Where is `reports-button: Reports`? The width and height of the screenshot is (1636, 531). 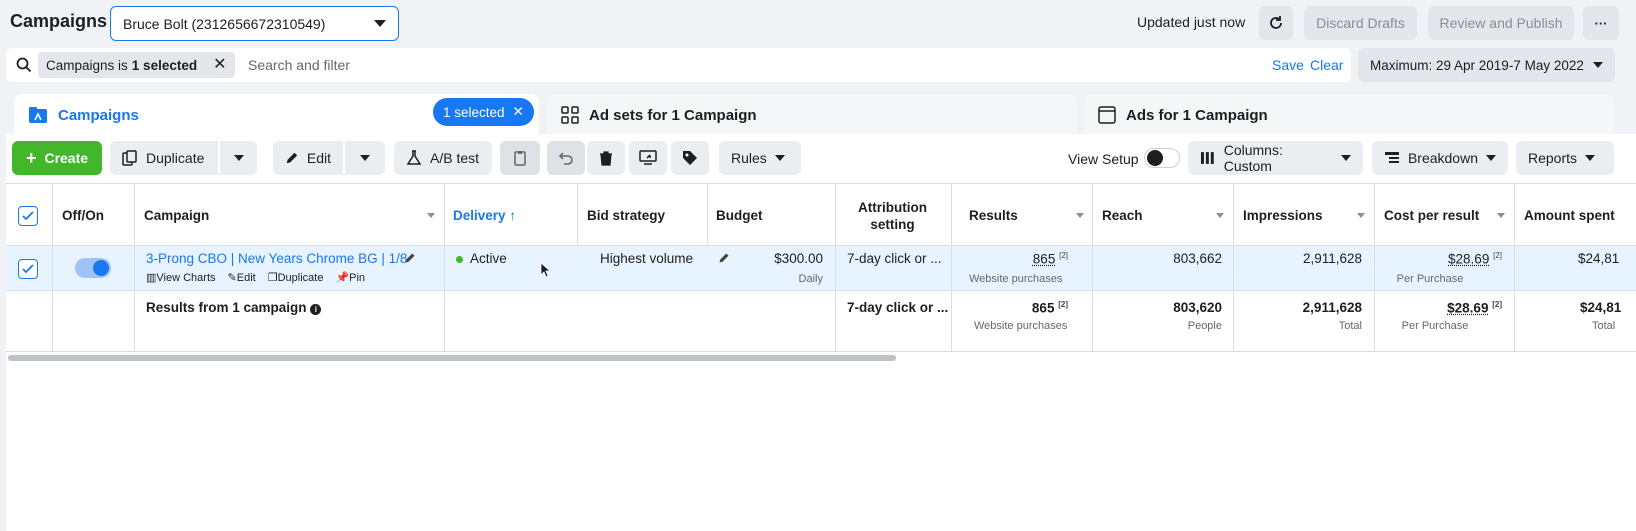 reports-button: Reports is located at coordinates (1565, 158).